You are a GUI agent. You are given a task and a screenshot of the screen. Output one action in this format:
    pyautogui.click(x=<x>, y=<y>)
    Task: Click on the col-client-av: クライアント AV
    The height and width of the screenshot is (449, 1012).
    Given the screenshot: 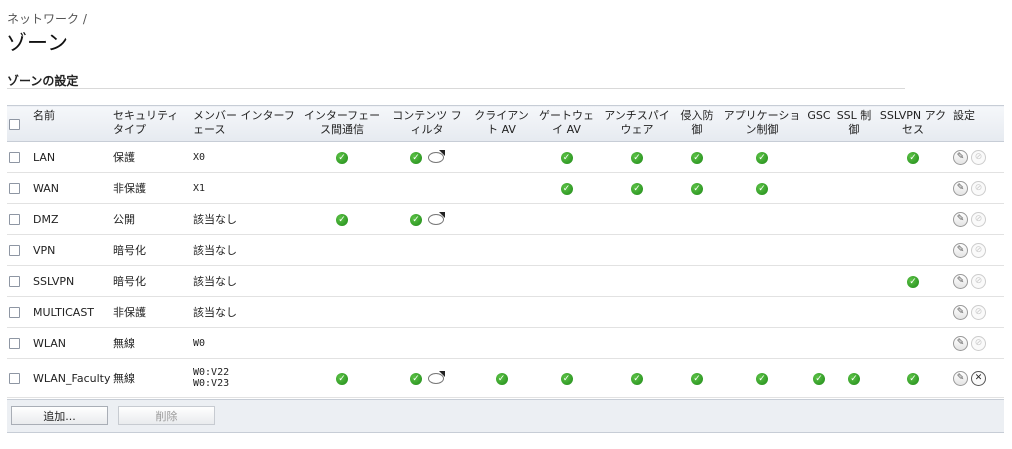 What is the action you would take?
    pyautogui.click(x=501, y=123)
    